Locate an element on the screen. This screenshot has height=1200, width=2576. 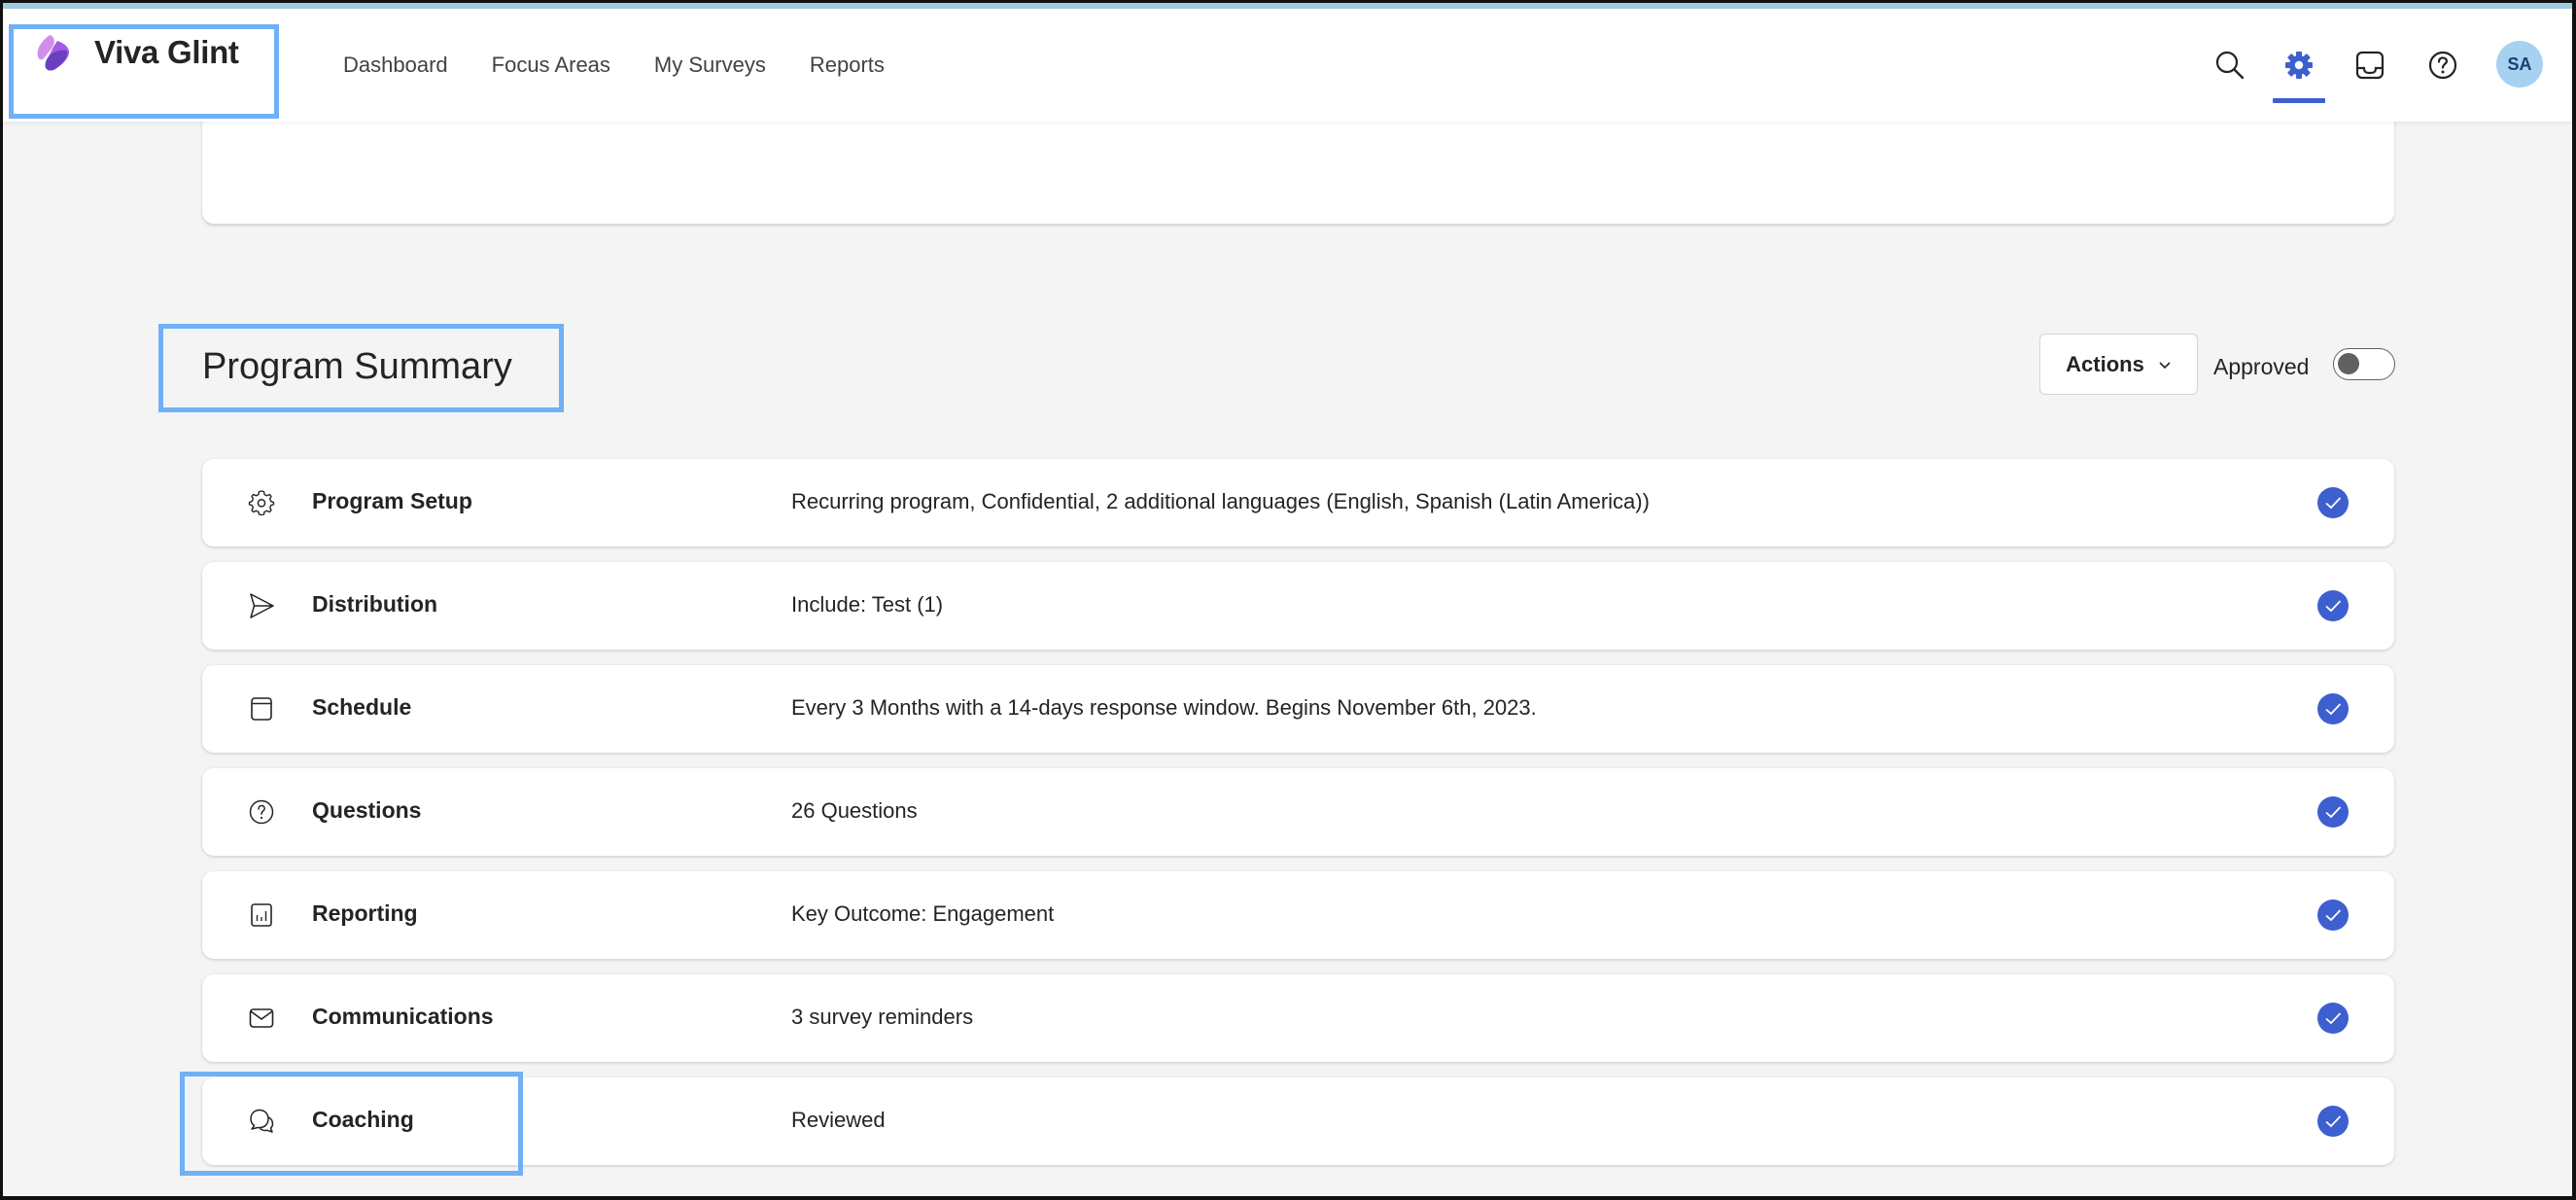
row-label: Program Setup is located at coordinates (392, 500).